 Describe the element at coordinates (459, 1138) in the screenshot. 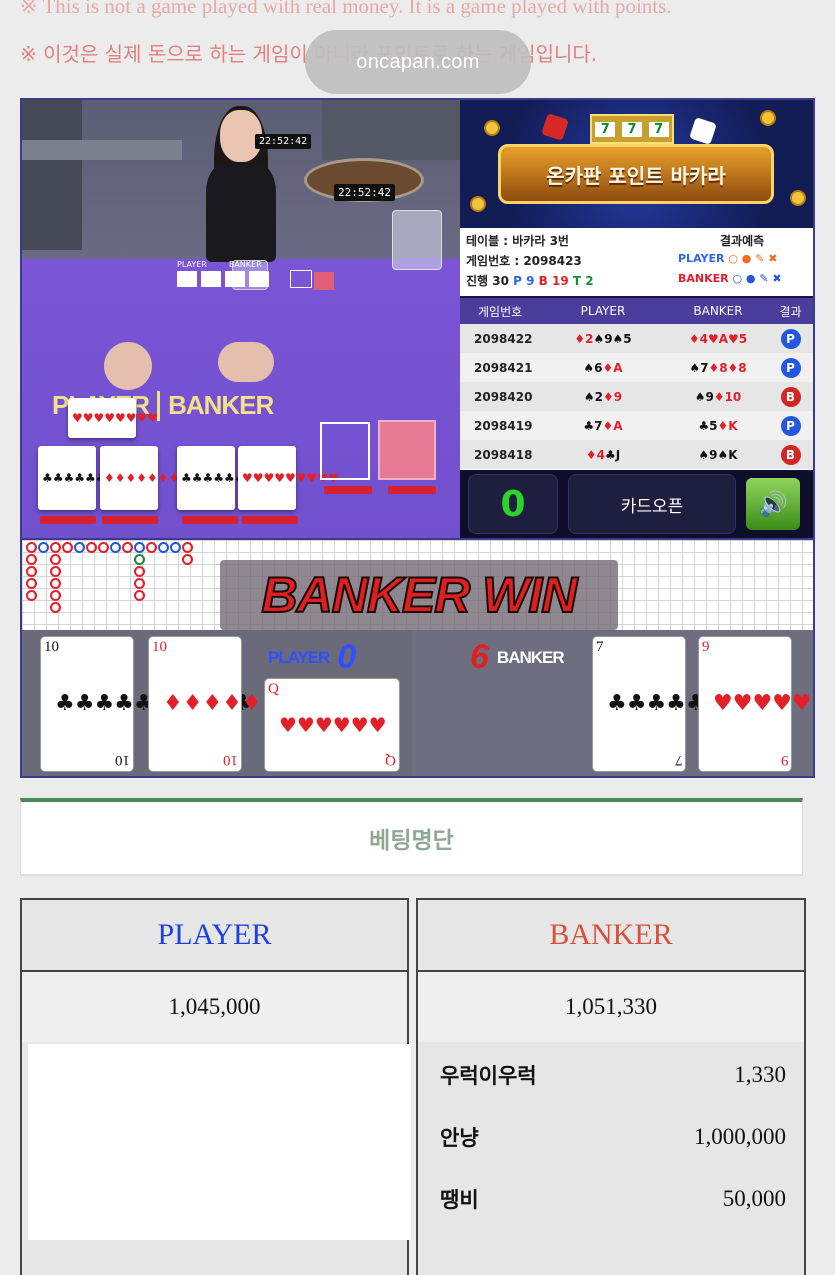

I see `bettor-name: 안냥` at that location.